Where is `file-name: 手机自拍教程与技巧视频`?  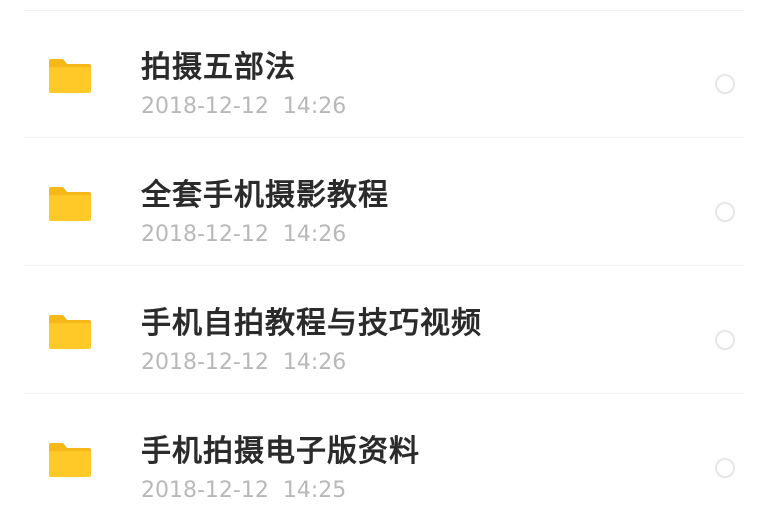 file-name: 手机自拍教程与技巧视频 is located at coordinates (311, 323).